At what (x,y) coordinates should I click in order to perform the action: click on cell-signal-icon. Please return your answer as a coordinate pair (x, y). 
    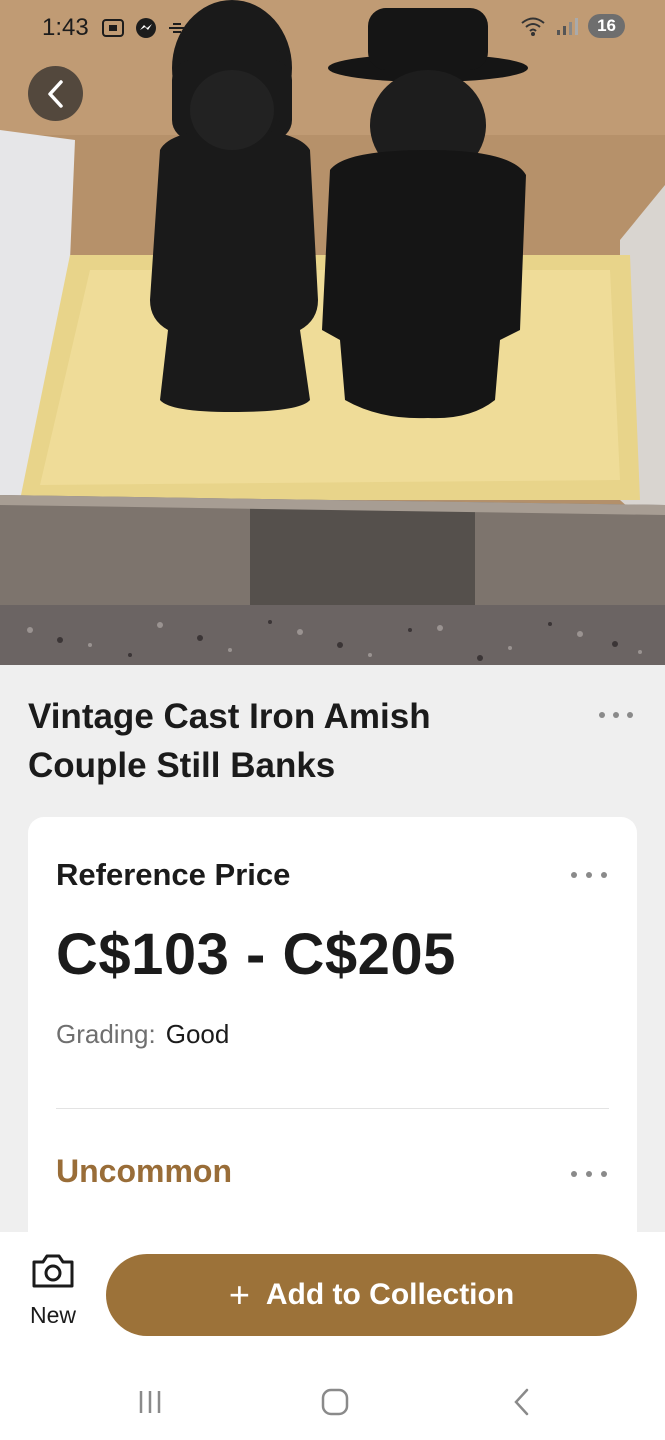
    Looking at the image, I should click on (568, 26).